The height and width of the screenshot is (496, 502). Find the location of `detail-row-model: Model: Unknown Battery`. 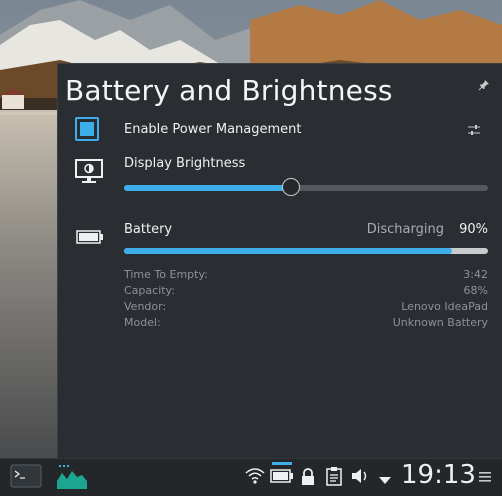

detail-row-model: Model: Unknown Battery is located at coordinates (306, 323).